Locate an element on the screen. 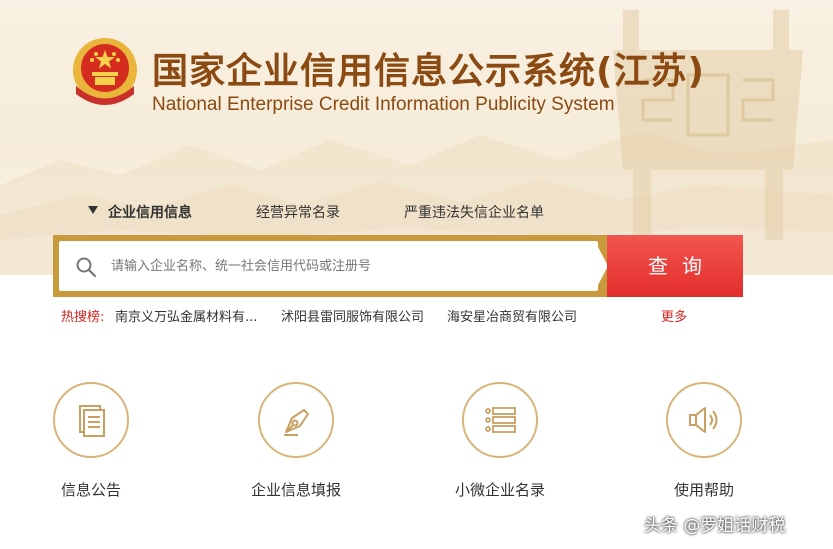 The width and height of the screenshot is (833, 549). list-icon is located at coordinates (500, 420).